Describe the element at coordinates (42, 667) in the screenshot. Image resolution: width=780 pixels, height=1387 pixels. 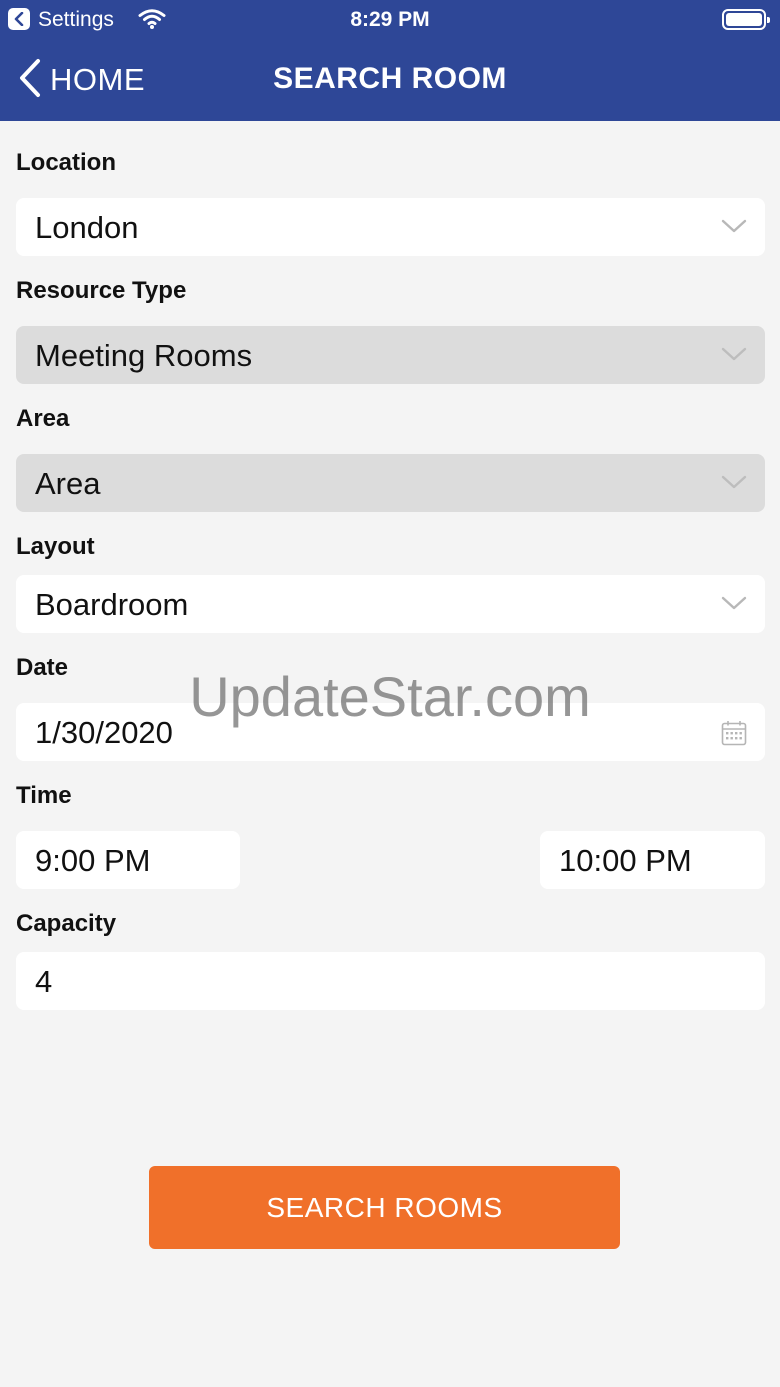
I see `date-label: Date` at that location.